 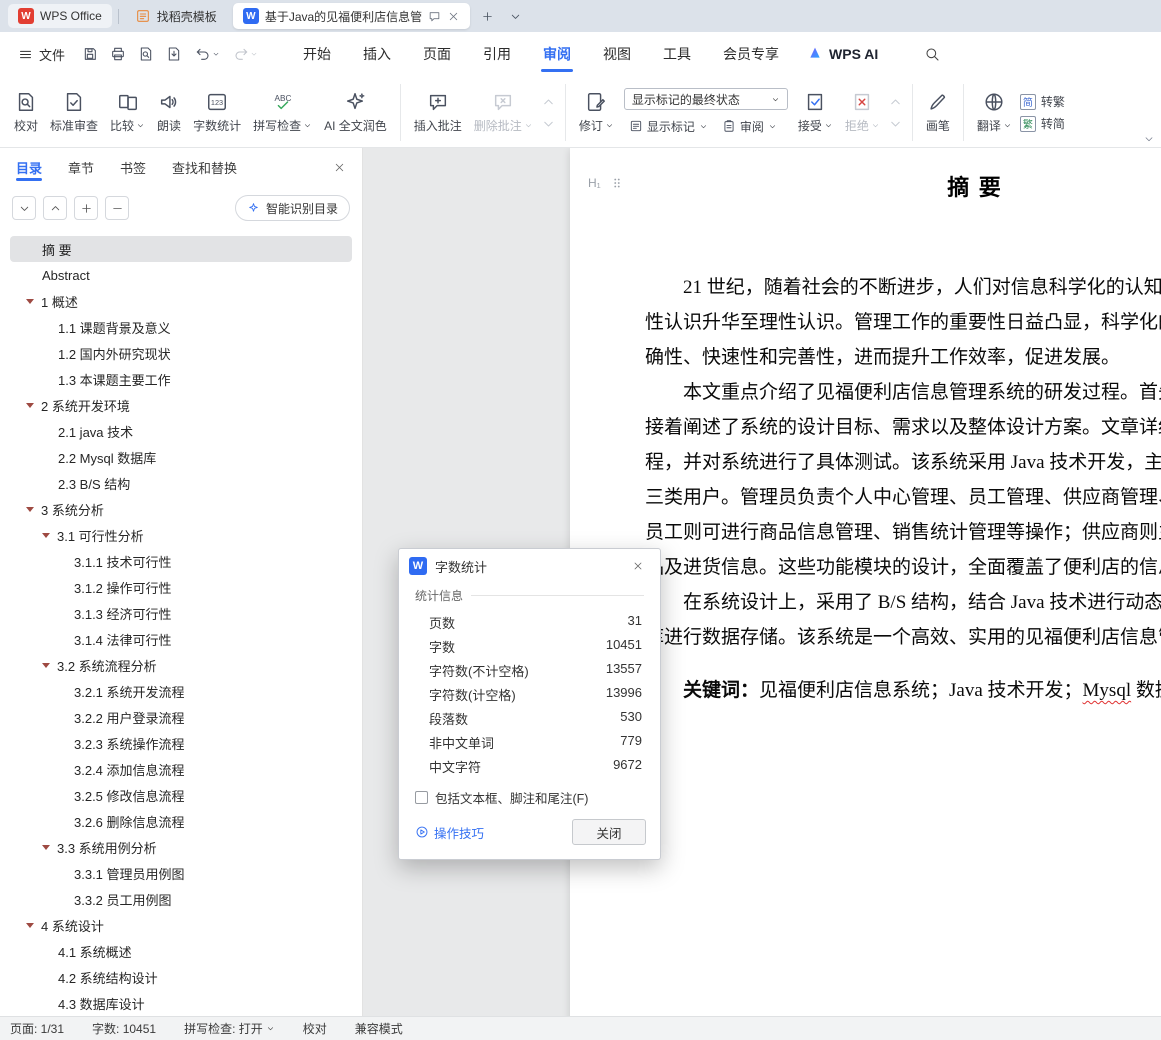 What do you see at coordinates (181, 873) in the screenshot?
I see `toc-item: 3.3.1 管理员用例图` at bounding box center [181, 873].